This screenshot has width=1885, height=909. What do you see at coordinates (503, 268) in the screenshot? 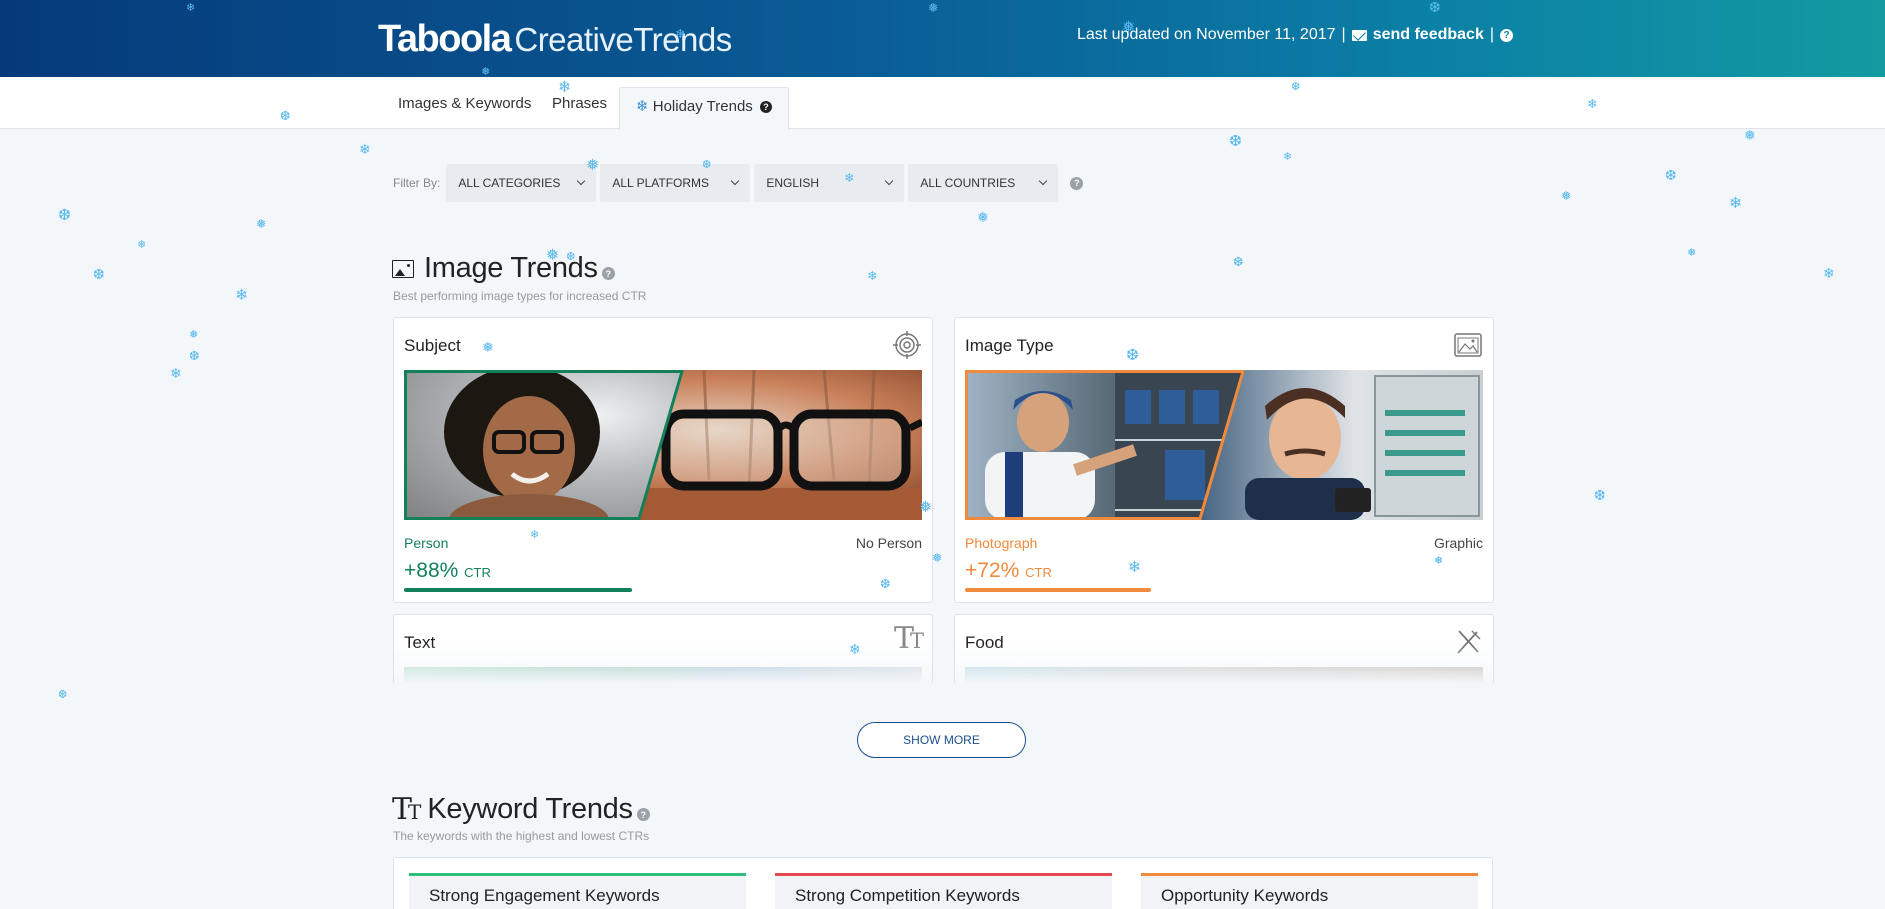
I see `image-trends-heading: Image Trends ?` at bounding box center [503, 268].